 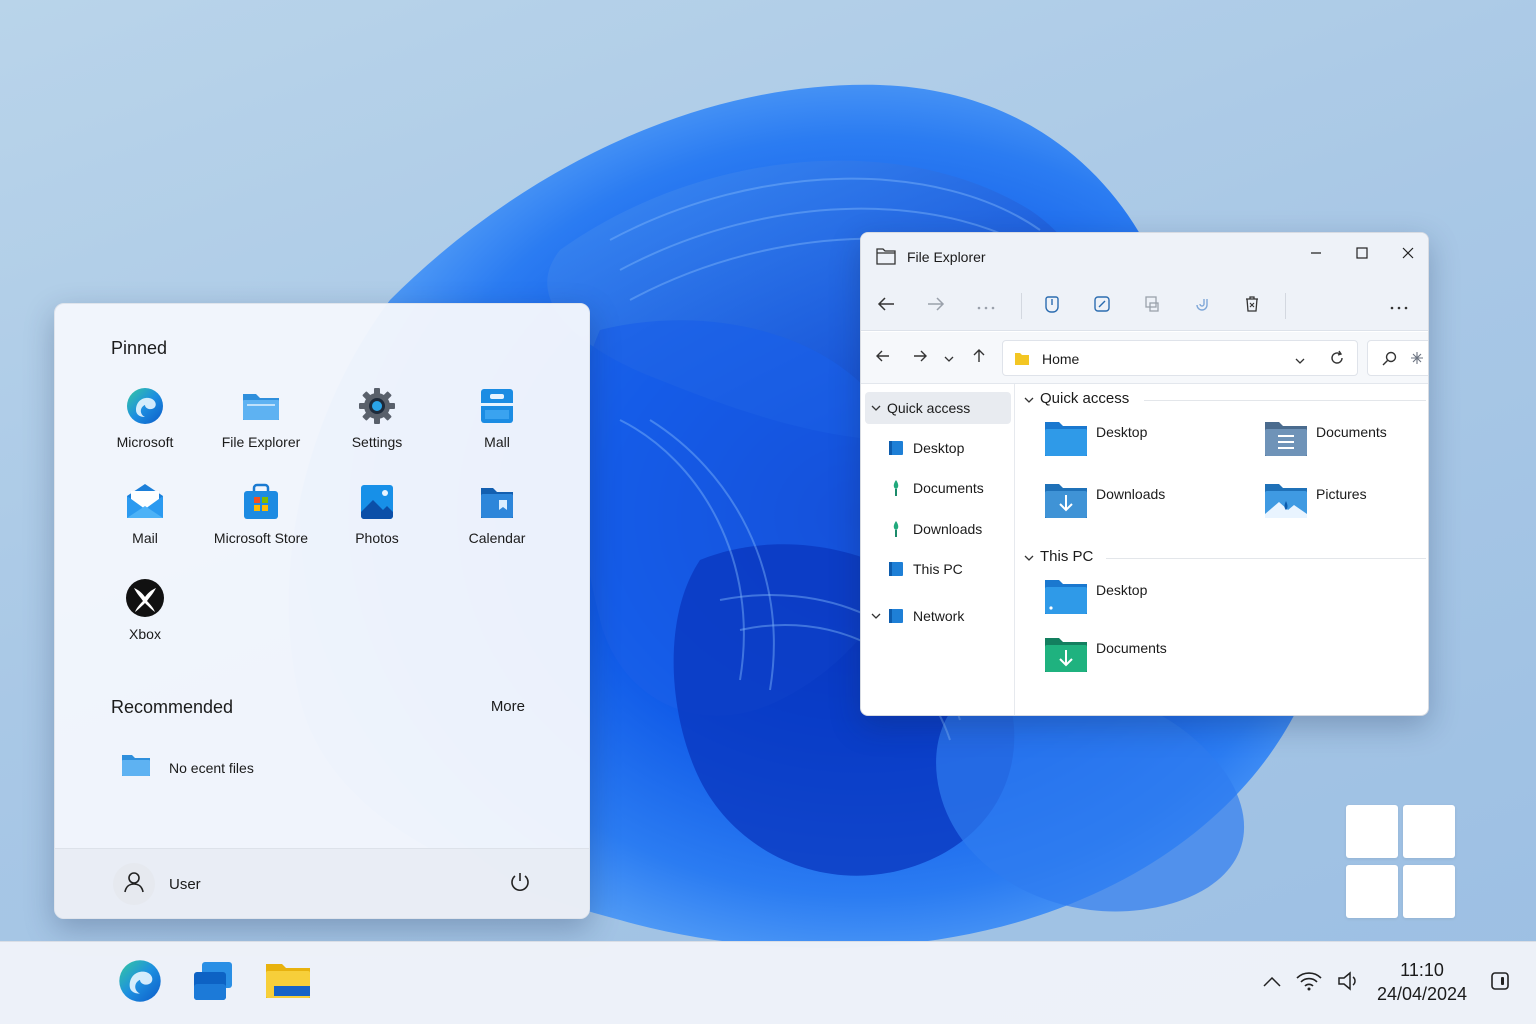 I want to click on pinned-app-microsoft-store: Microsoft Store, so click(x=261, y=514).